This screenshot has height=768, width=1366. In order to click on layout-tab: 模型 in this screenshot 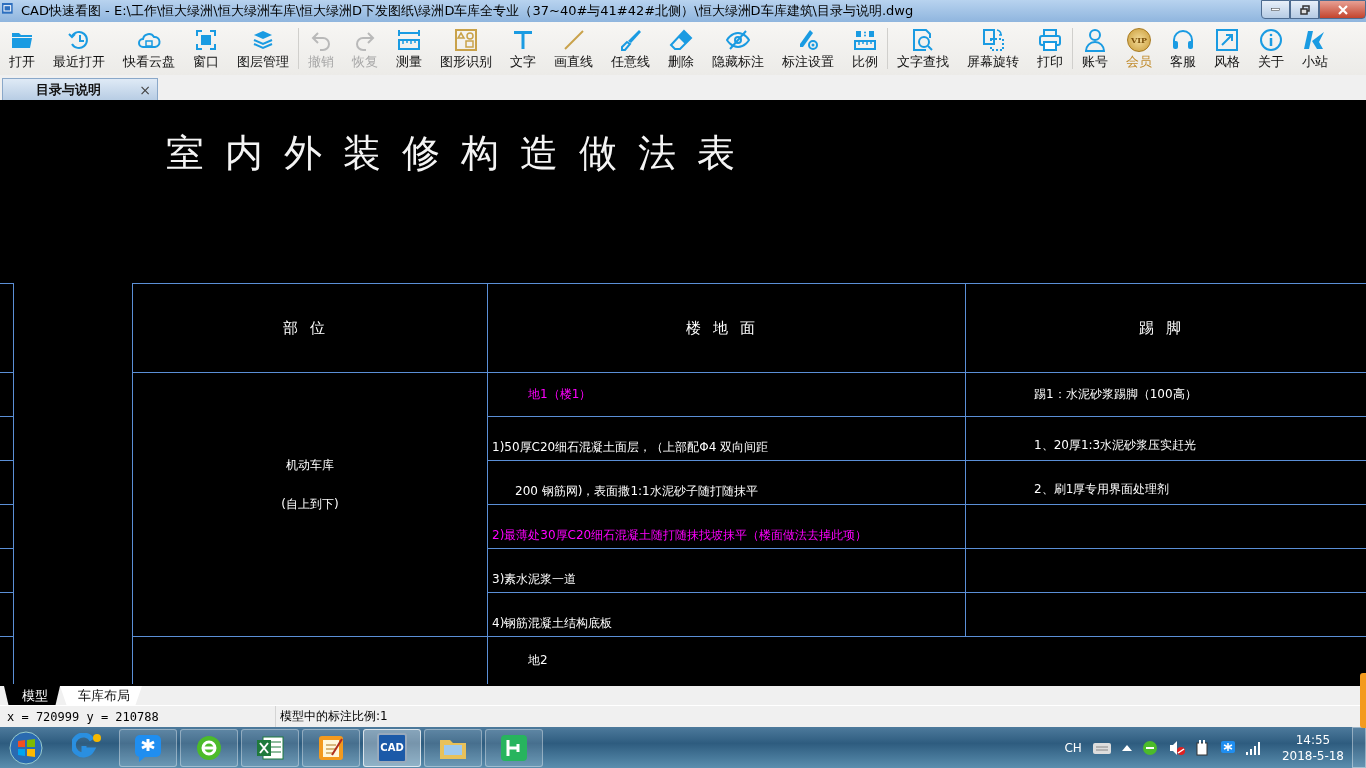, I will do `click(32, 695)`.